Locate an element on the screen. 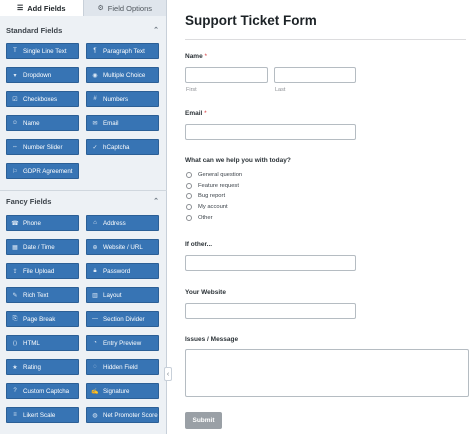 The height and width of the screenshot is (434, 474). address-field-button: ⌂ Address is located at coordinates (122, 223).